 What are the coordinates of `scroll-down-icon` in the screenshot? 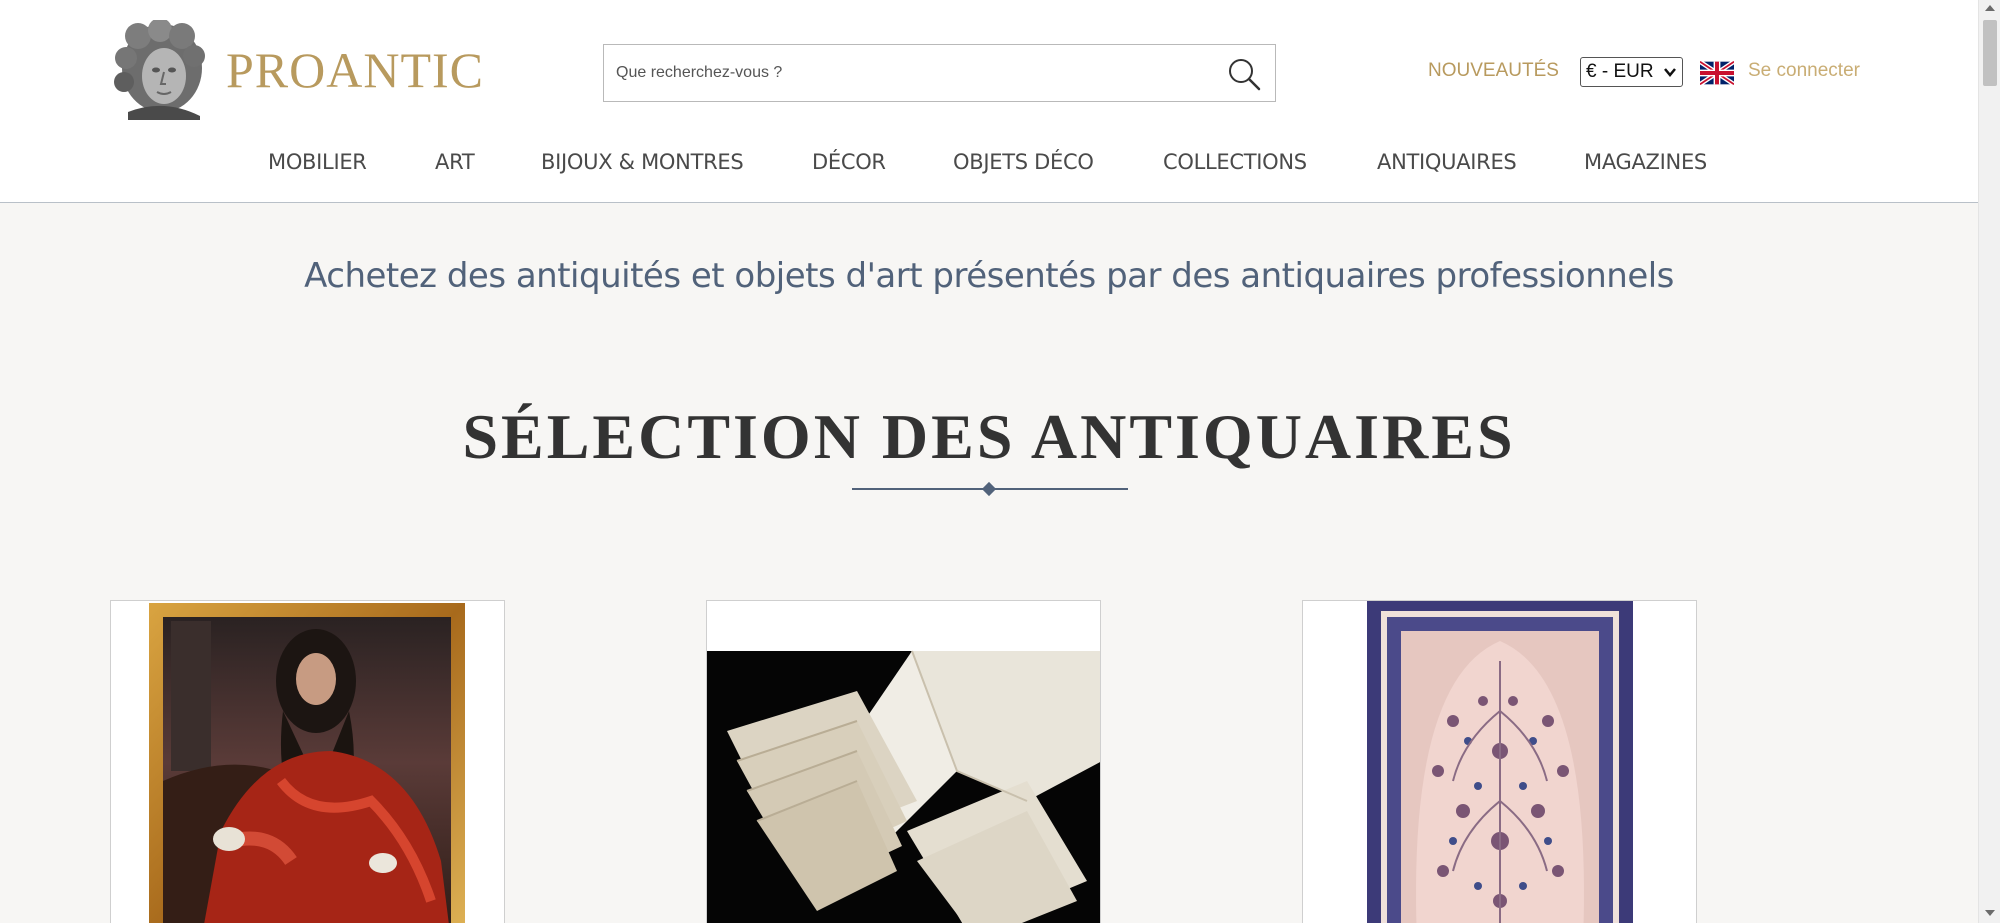 It's located at (1990, 913).